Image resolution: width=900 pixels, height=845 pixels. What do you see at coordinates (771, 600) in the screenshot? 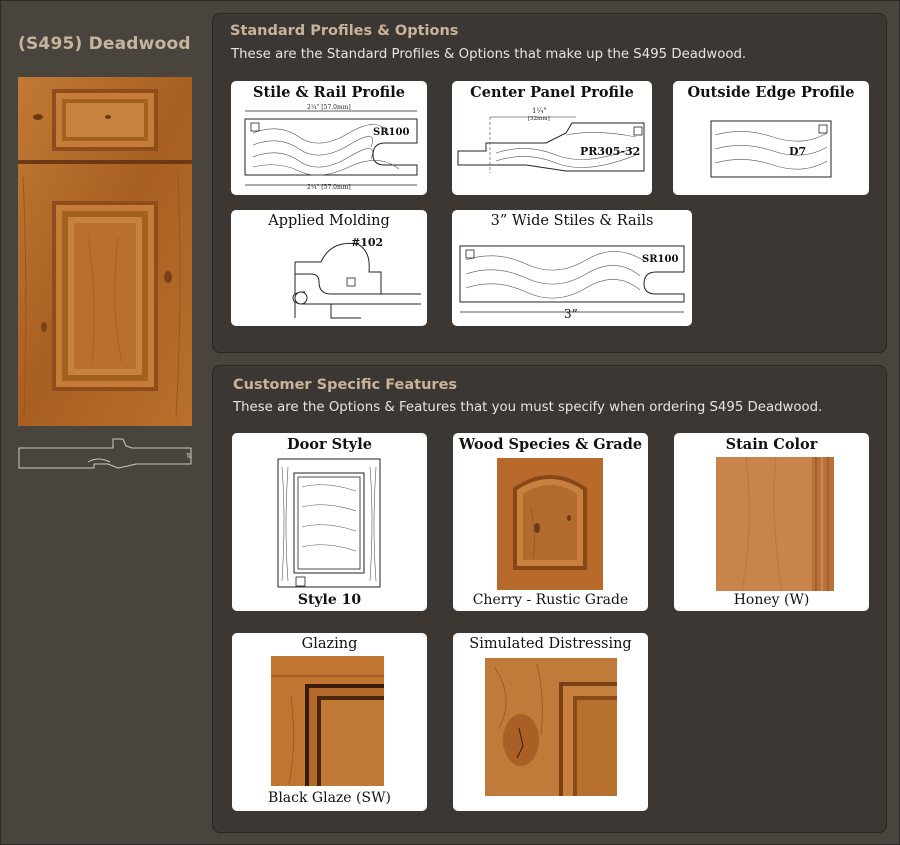
I see `card-caption: Honey (W)` at bounding box center [771, 600].